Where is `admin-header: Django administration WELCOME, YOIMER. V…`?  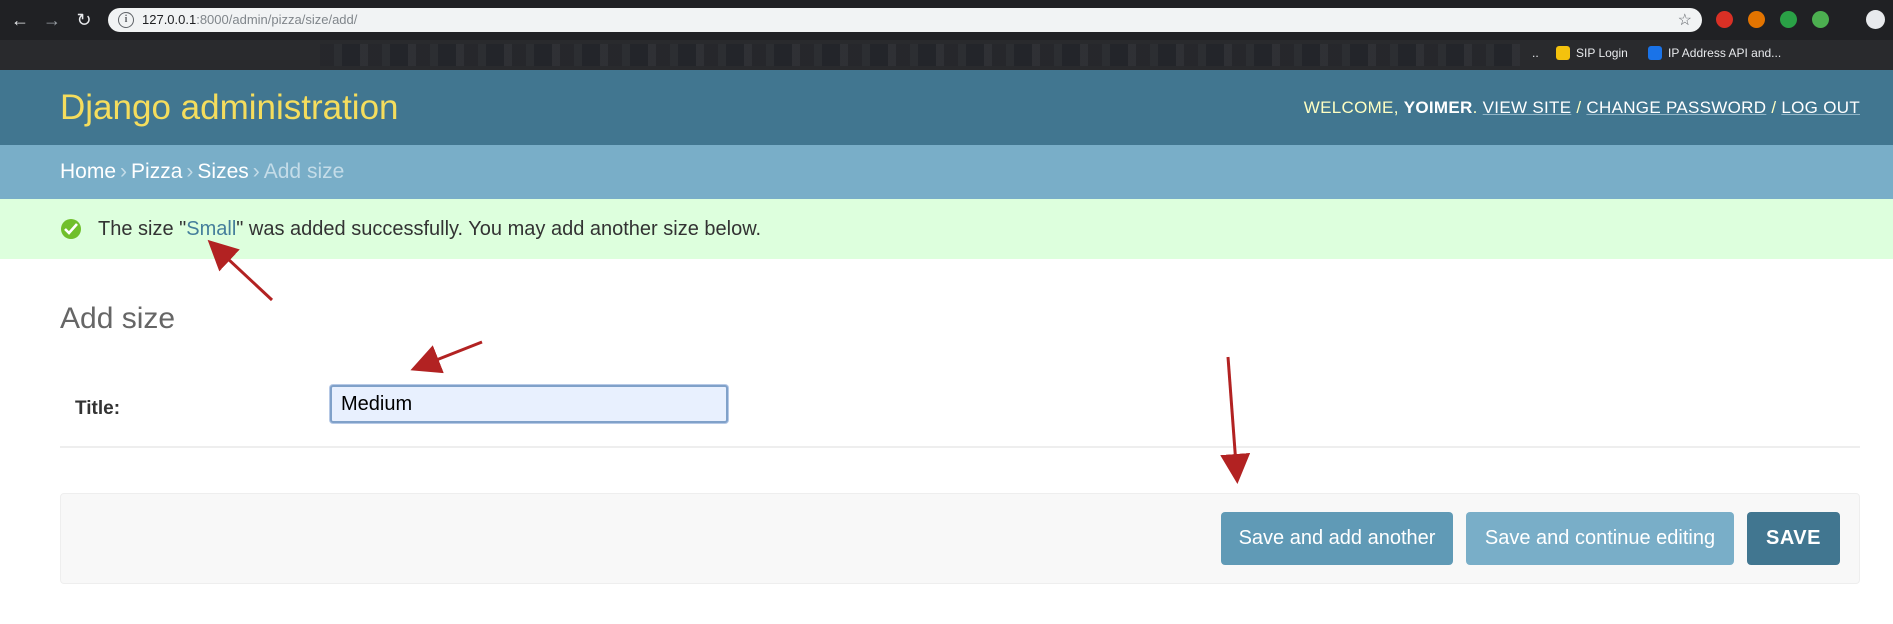
admin-header: Django administration WELCOME, YOIMER. V… is located at coordinates (946, 107).